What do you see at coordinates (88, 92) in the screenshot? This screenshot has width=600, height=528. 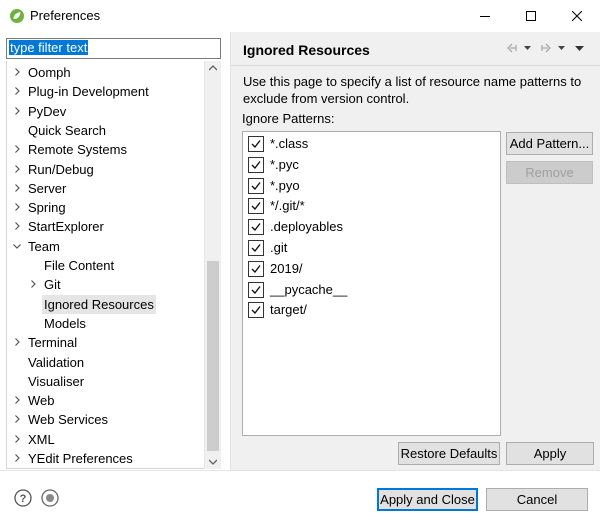 I see `tree-item-label: Plug-in Development` at bounding box center [88, 92].